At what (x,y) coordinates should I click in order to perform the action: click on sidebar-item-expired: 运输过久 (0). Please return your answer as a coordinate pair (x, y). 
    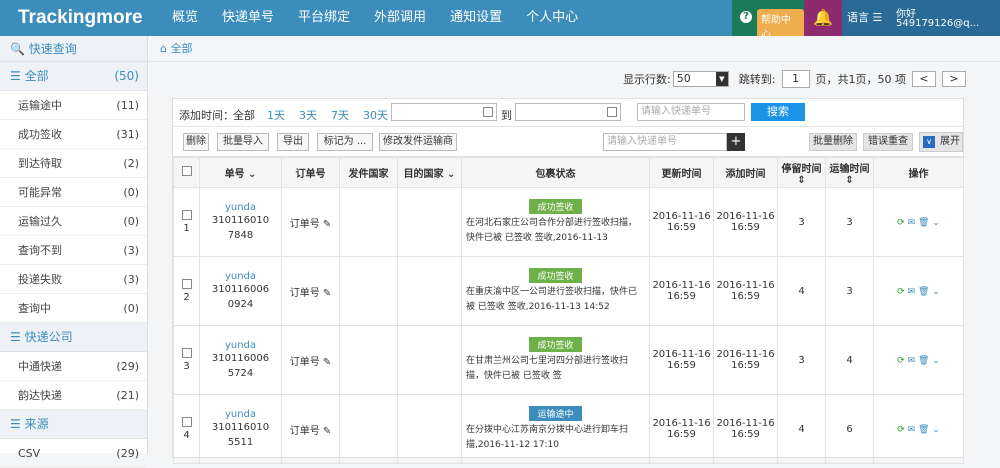
    Looking at the image, I should click on (73, 221).